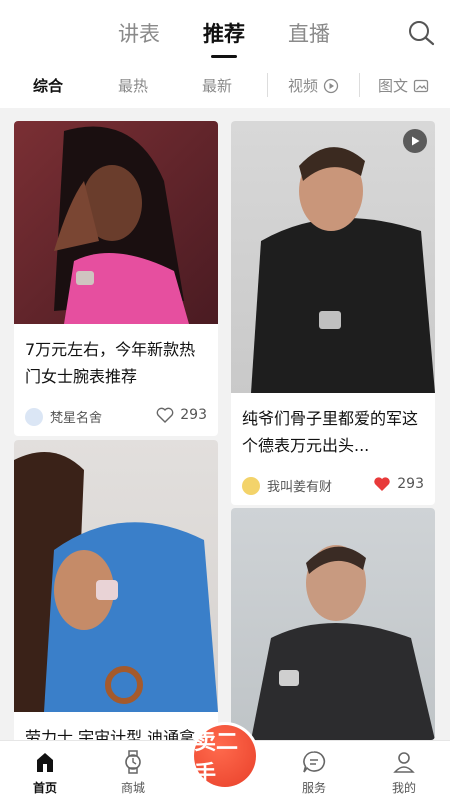 The height and width of the screenshot is (800, 450). Describe the element at coordinates (165, 415) in the screenshot. I see `heart-outline-icon` at that location.